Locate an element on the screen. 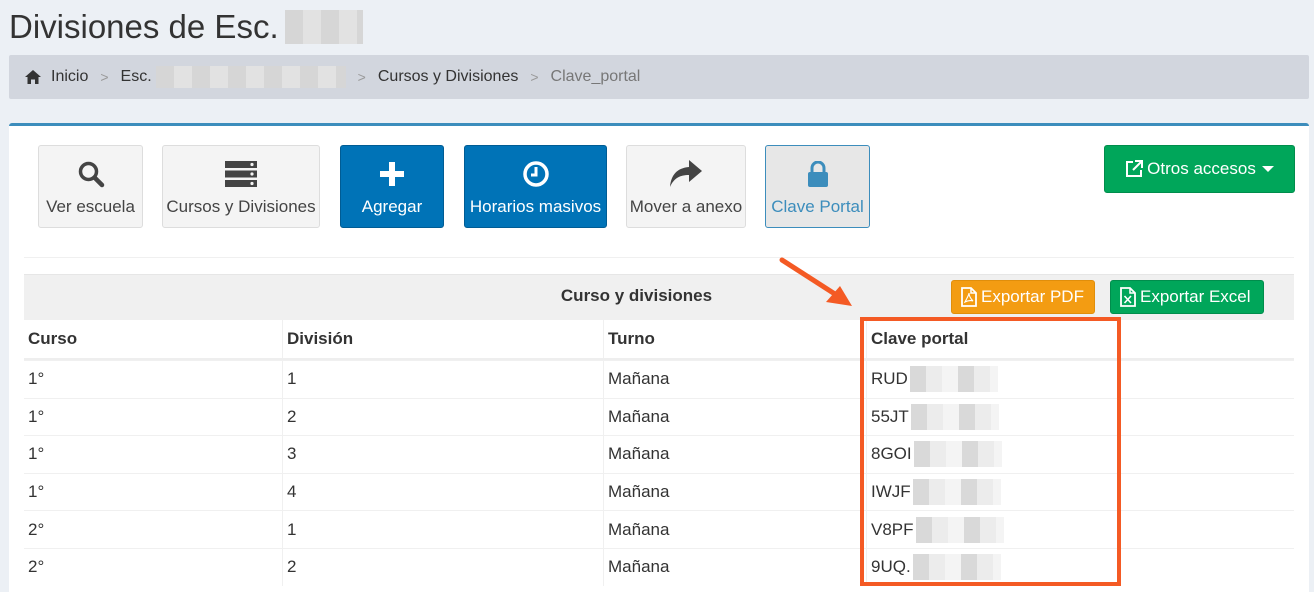  cell-division: 3 is located at coordinates (442, 454).